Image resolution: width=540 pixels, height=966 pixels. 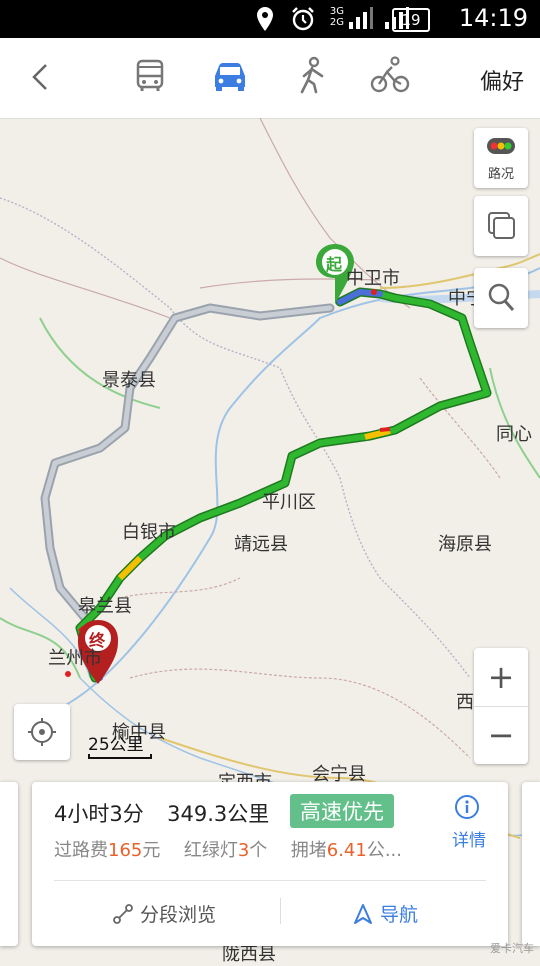 What do you see at coordinates (125, 850) in the screenshot?
I see `toll-value: 165` at bounding box center [125, 850].